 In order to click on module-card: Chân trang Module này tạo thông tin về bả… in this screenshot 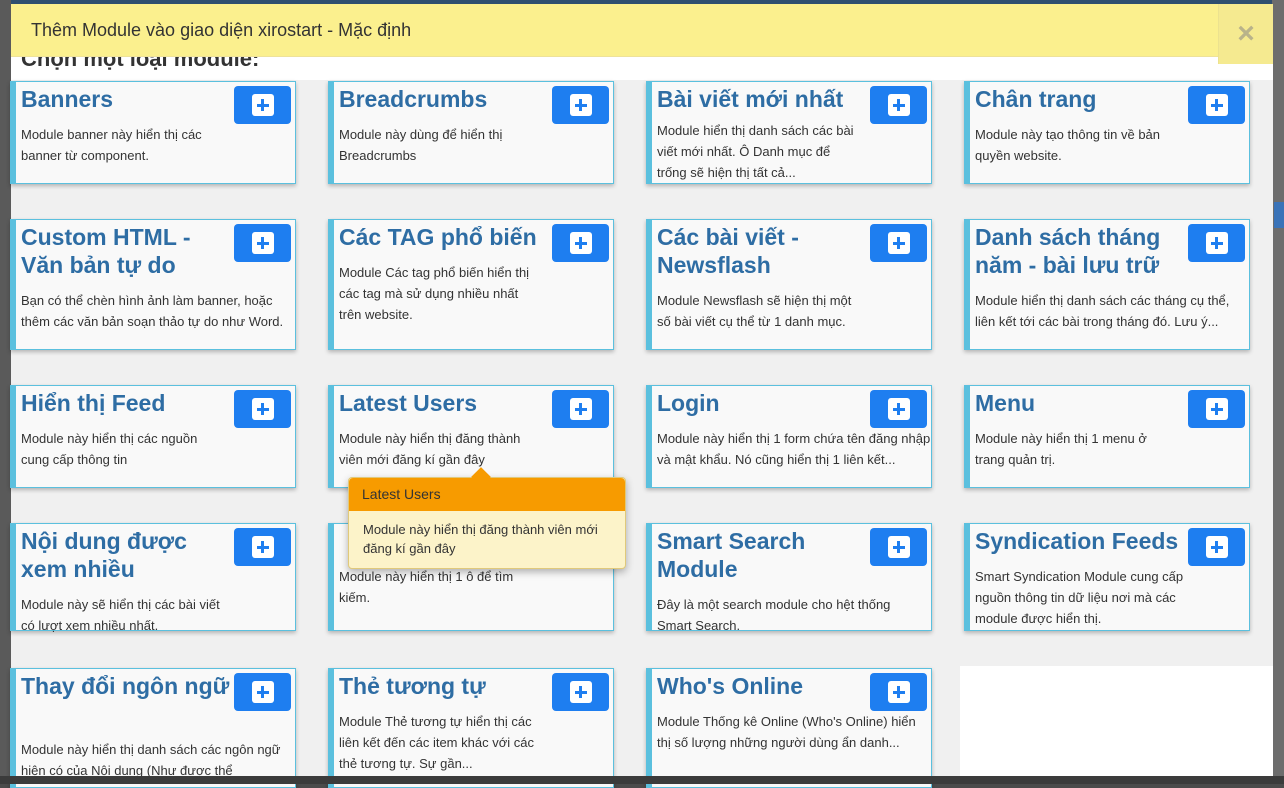, I will do `click(1107, 132)`.